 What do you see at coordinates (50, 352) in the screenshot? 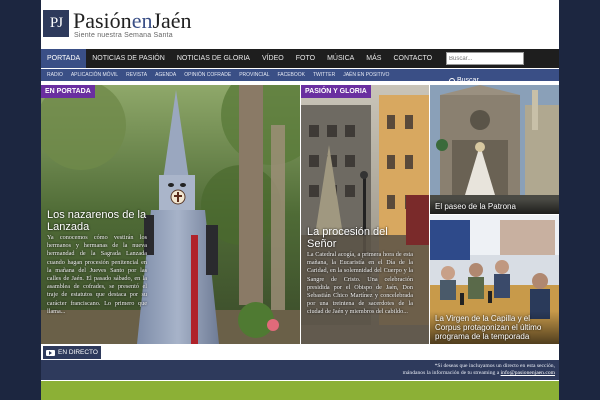
I see `play-icon` at bounding box center [50, 352].